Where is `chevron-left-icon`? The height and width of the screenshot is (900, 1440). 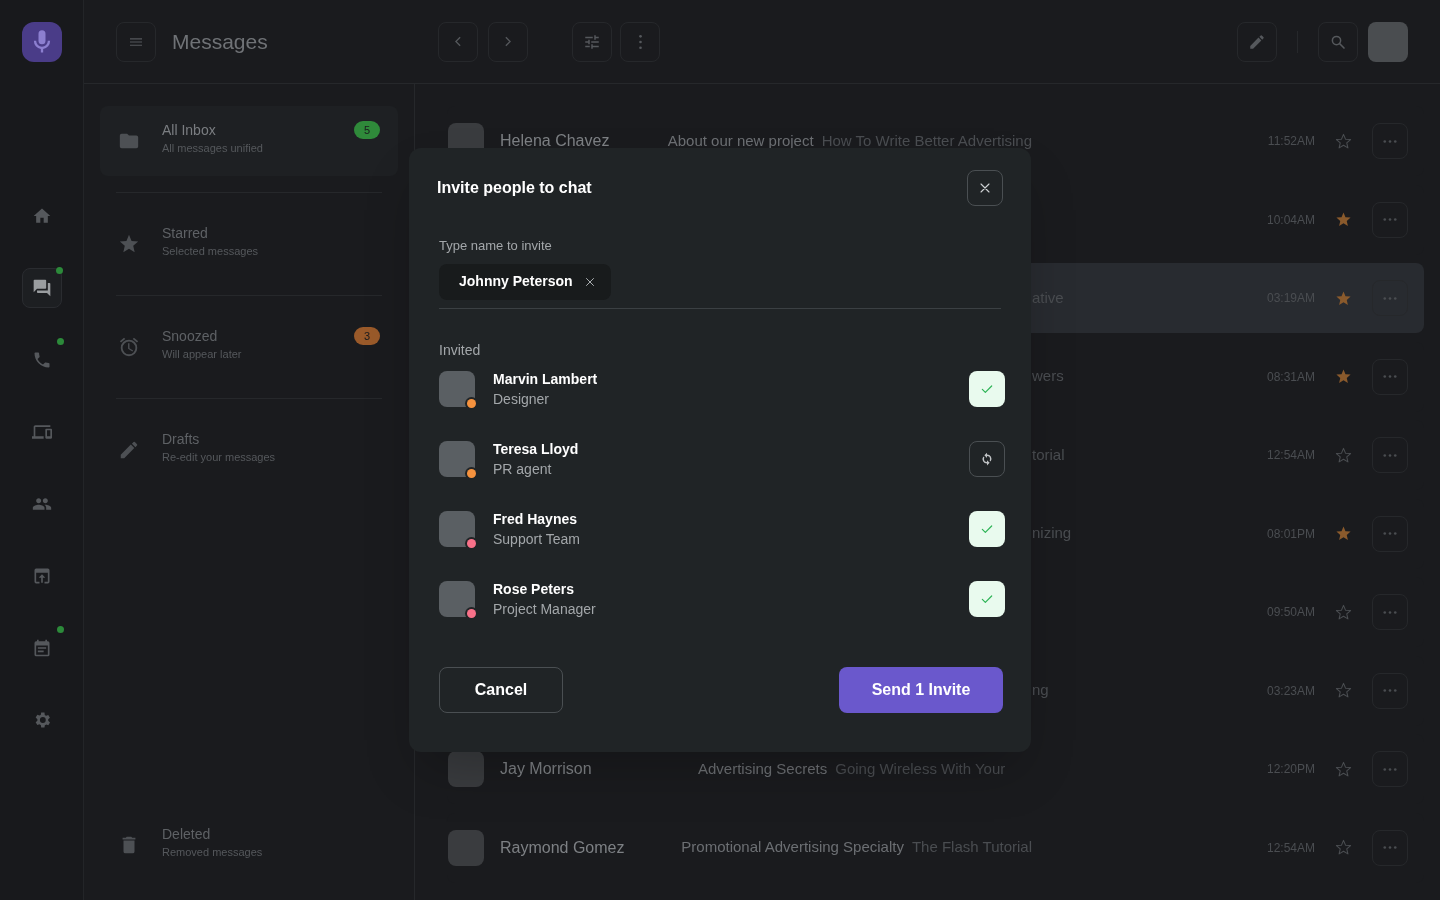 chevron-left-icon is located at coordinates (458, 41).